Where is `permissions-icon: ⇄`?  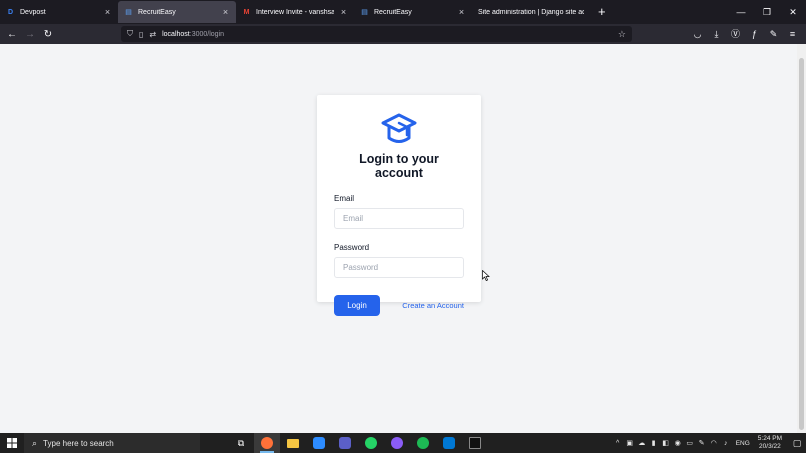 permissions-icon: ⇄ is located at coordinates (152, 34).